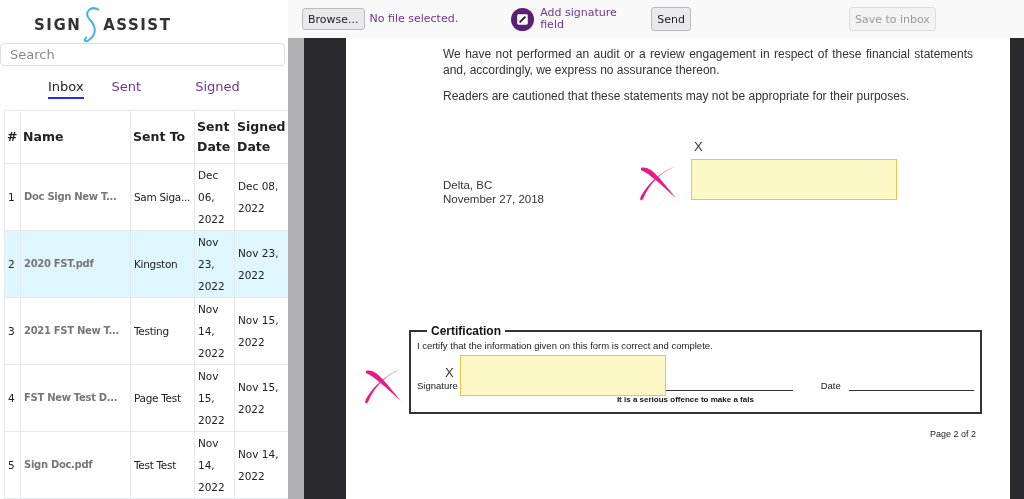  What do you see at coordinates (75, 264) in the screenshot?
I see `table-cell: 2020 FST.pdf` at bounding box center [75, 264].